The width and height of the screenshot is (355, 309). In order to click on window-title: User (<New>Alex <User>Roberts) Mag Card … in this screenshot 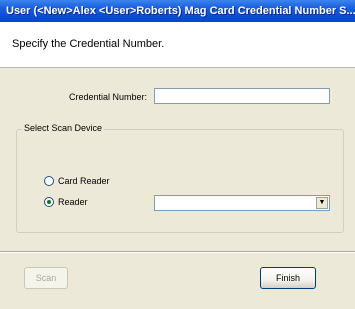, I will do `click(177, 11)`.